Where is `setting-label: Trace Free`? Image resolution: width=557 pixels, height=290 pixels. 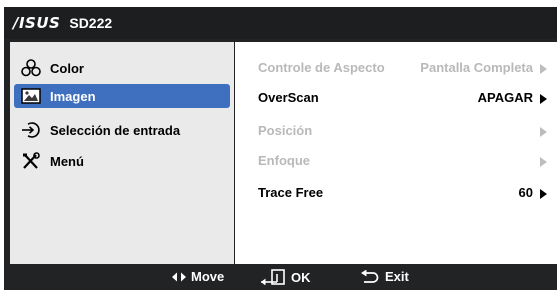 setting-label: Trace Free is located at coordinates (291, 192).